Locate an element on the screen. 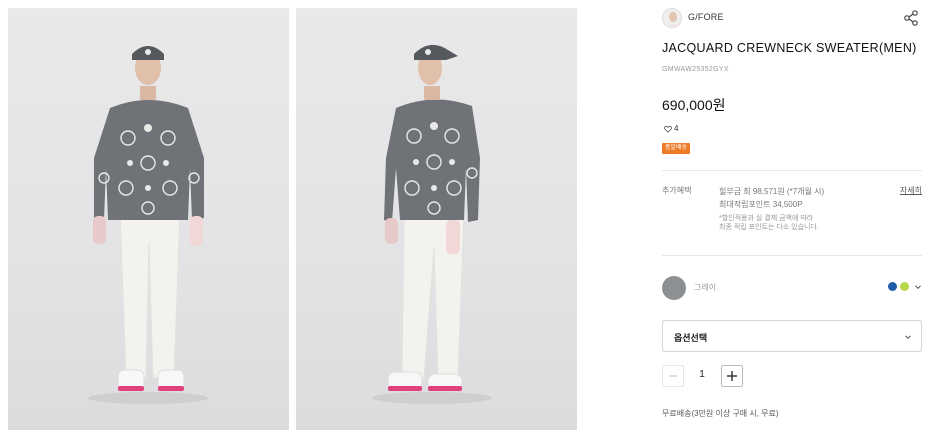  benefit-line-installment: 힐부금 최 98,571원 (*7개월 시) is located at coordinates (772, 191).